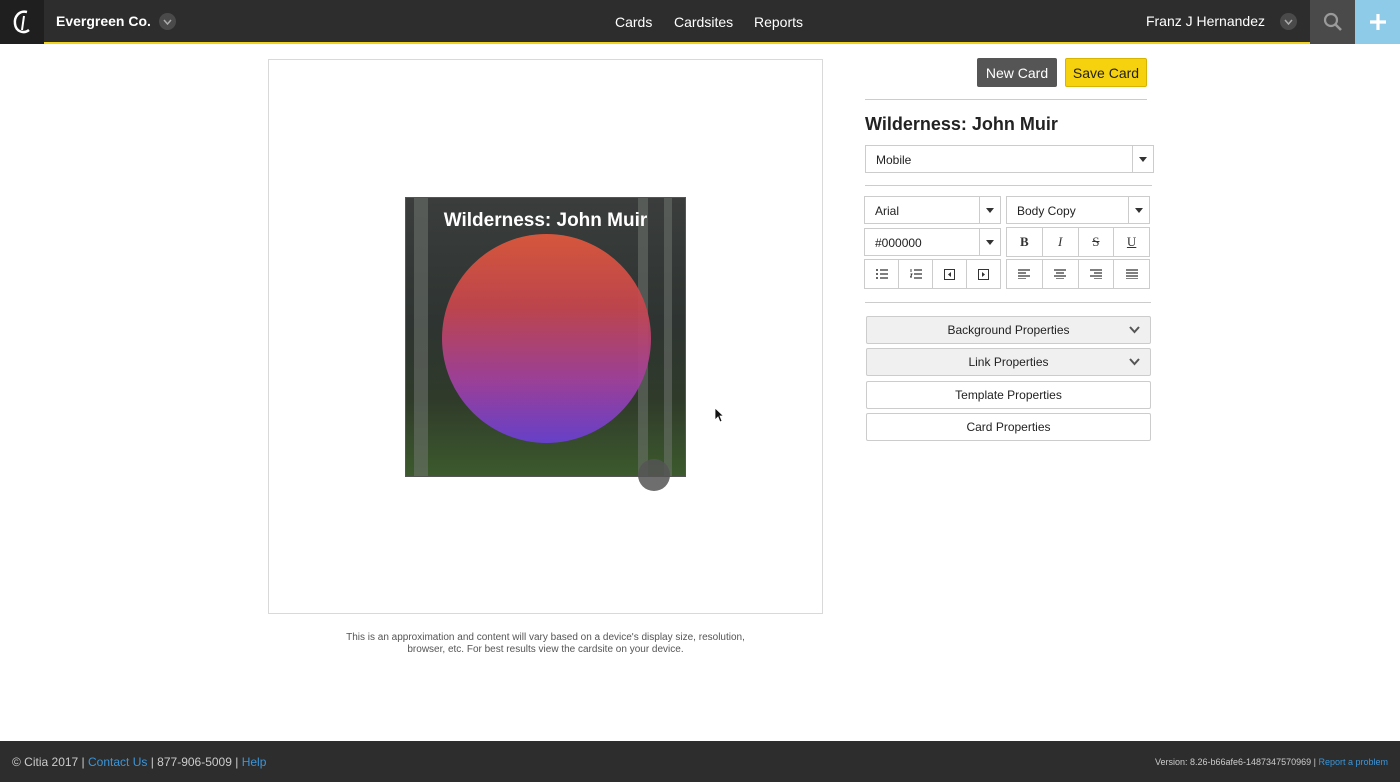 This screenshot has width=1400, height=782. What do you see at coordinates (1025, 242) in the screenshot?
I see `bold-button: B` at bounding box center [1025, 242].